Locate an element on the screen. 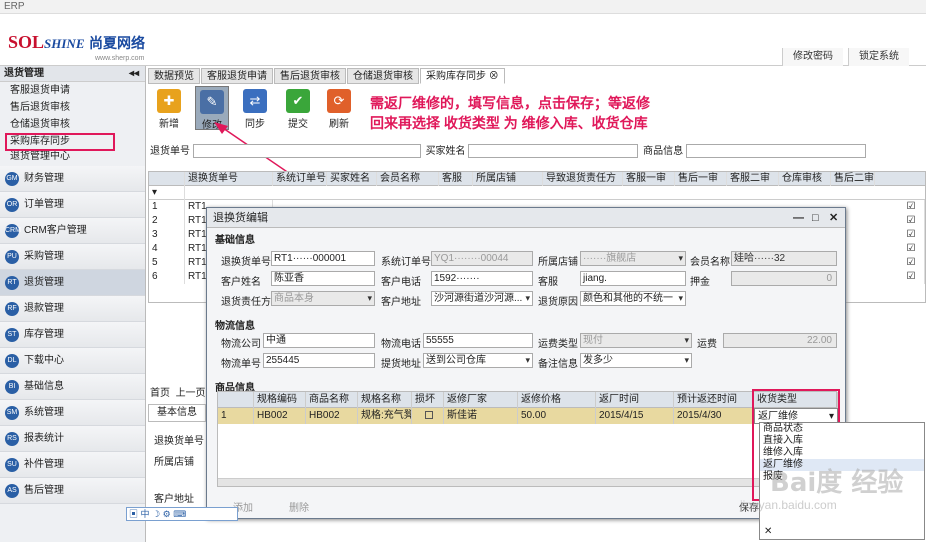 This screenshot has width=926, height=542. cell-spec: 规格:充气凳 is located at coordinates (385, 416).